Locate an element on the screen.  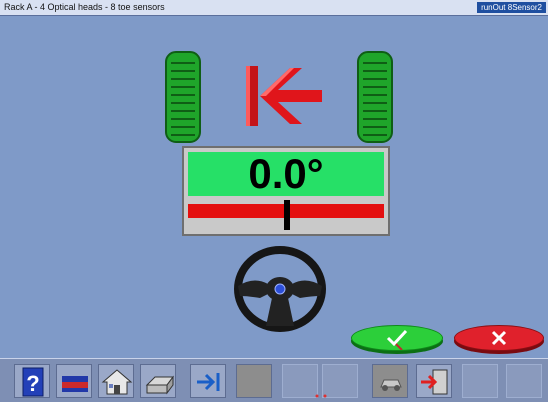
car-icon is located at coordinates (391, 385).